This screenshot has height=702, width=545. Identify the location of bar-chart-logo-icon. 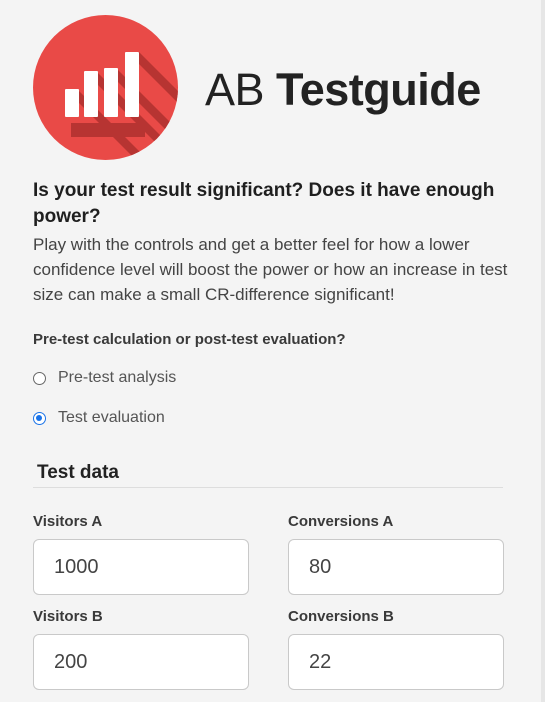
(105, 87).